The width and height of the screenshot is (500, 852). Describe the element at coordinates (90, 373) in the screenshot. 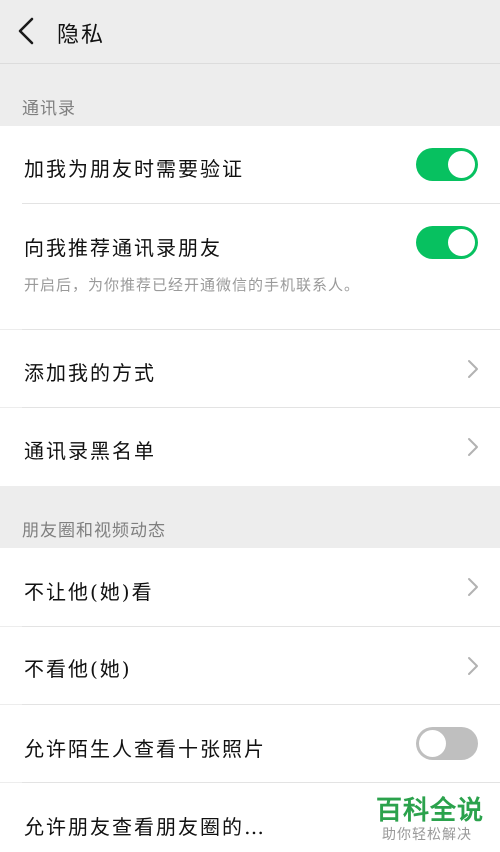

I see `row-label: 添加我的方式` at that location.